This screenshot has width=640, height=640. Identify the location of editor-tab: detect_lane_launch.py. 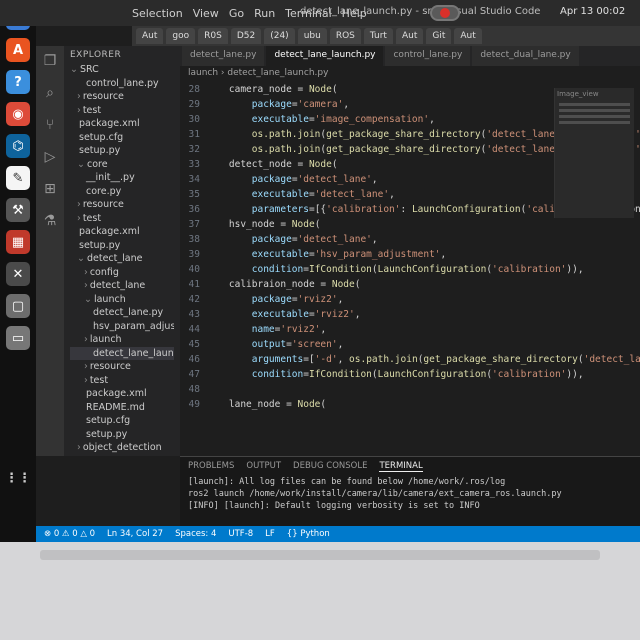
(325, 56).